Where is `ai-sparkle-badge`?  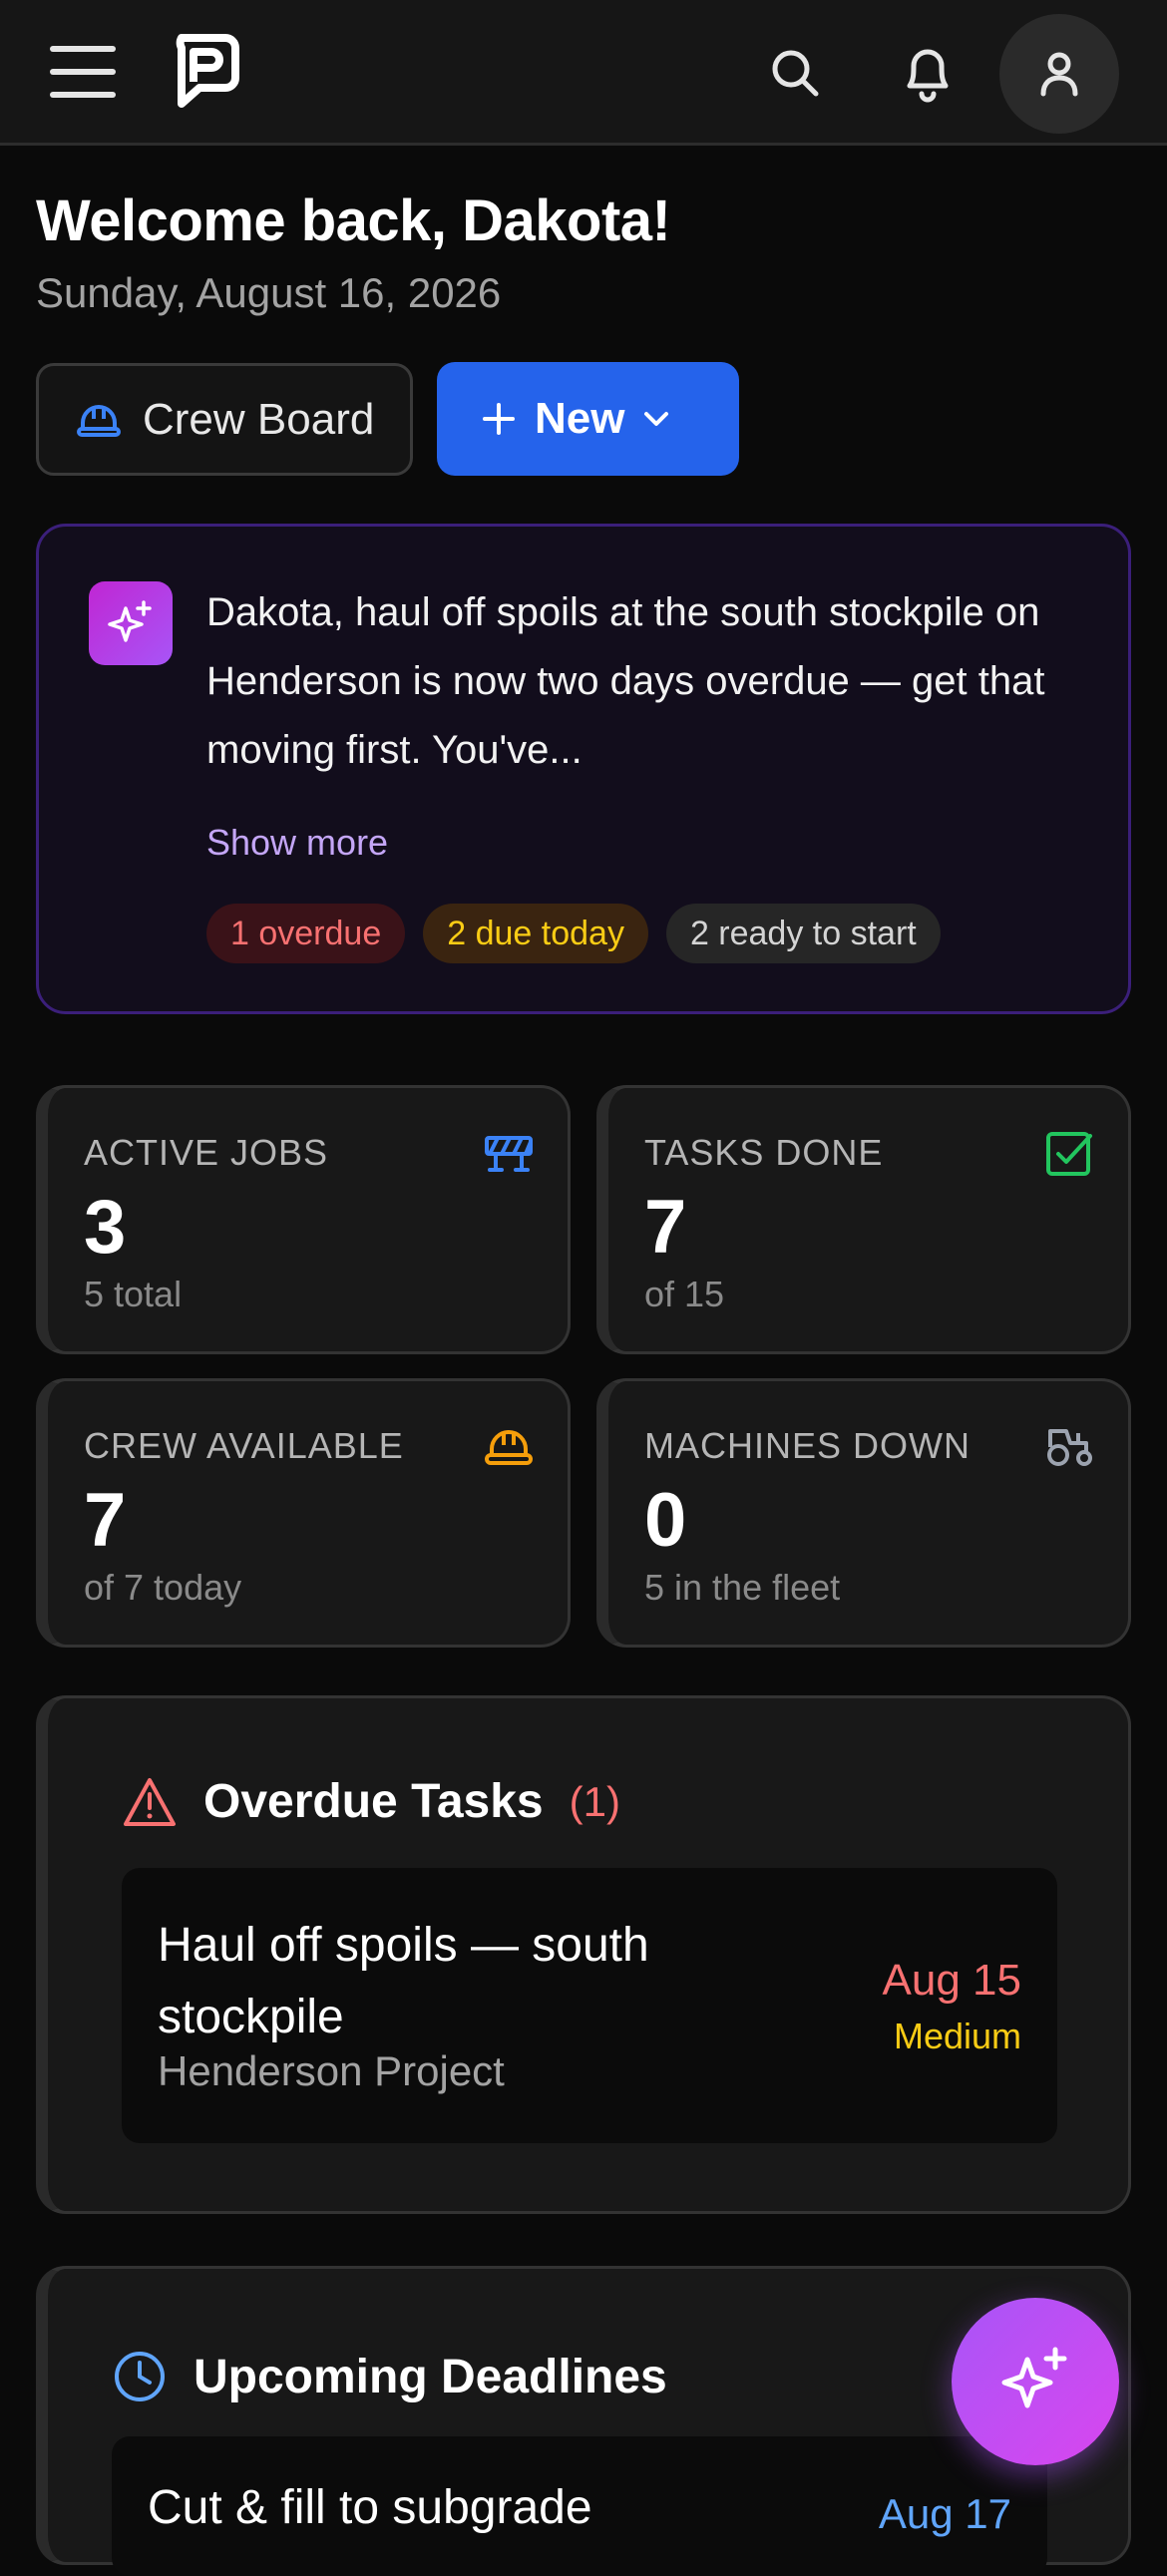
ai-sparkle-badge is located at coordinates (131, 623).